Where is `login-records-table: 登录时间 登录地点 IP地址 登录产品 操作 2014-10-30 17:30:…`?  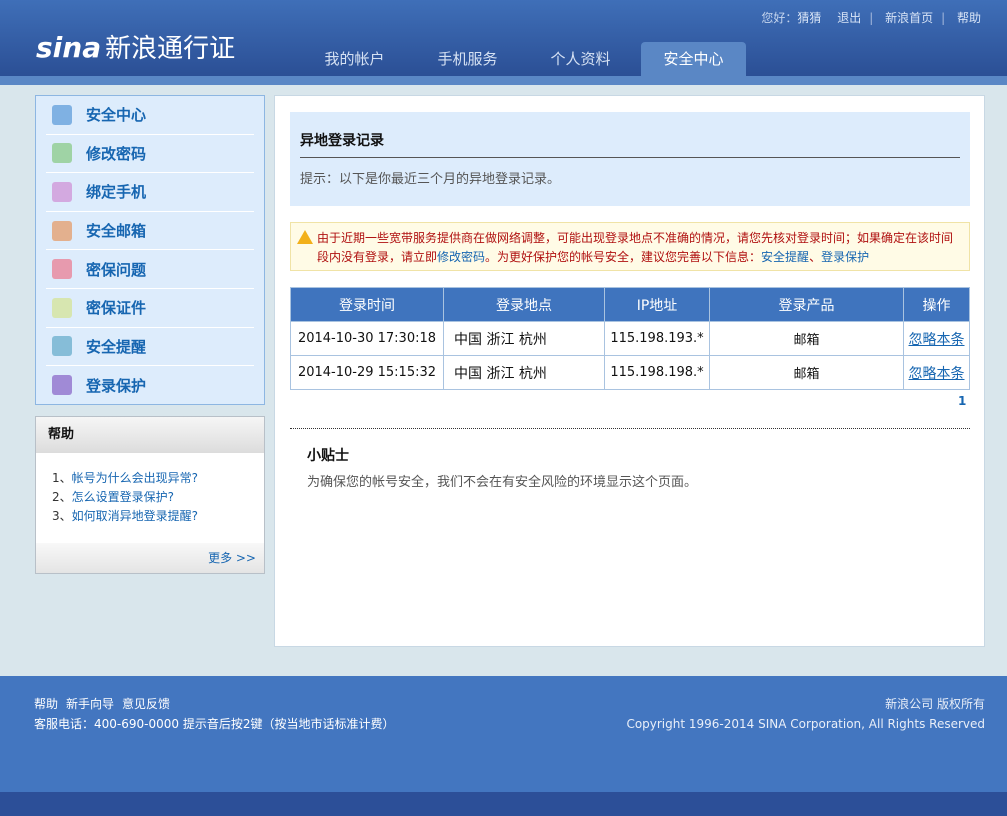 login-records-table: 登录时间 登录地点 IP地址 登录产品 操作 2014-10-30 17:30:… is located at coordinates (630, 338).